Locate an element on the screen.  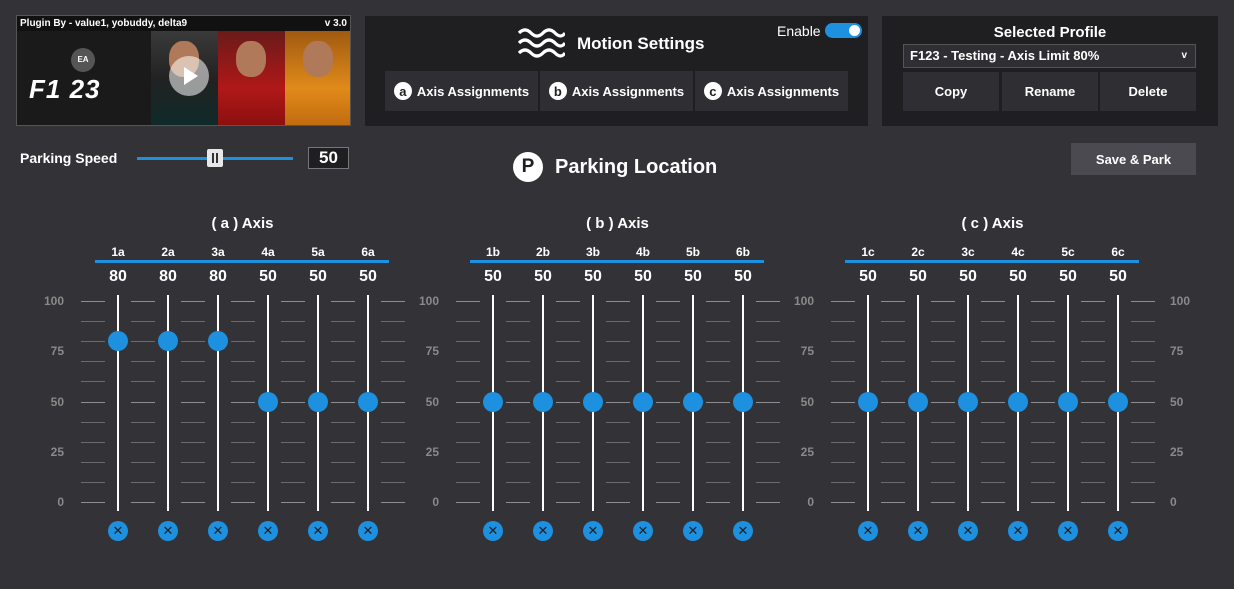
parking-speed-thumb is located at coordinates (215, 158).